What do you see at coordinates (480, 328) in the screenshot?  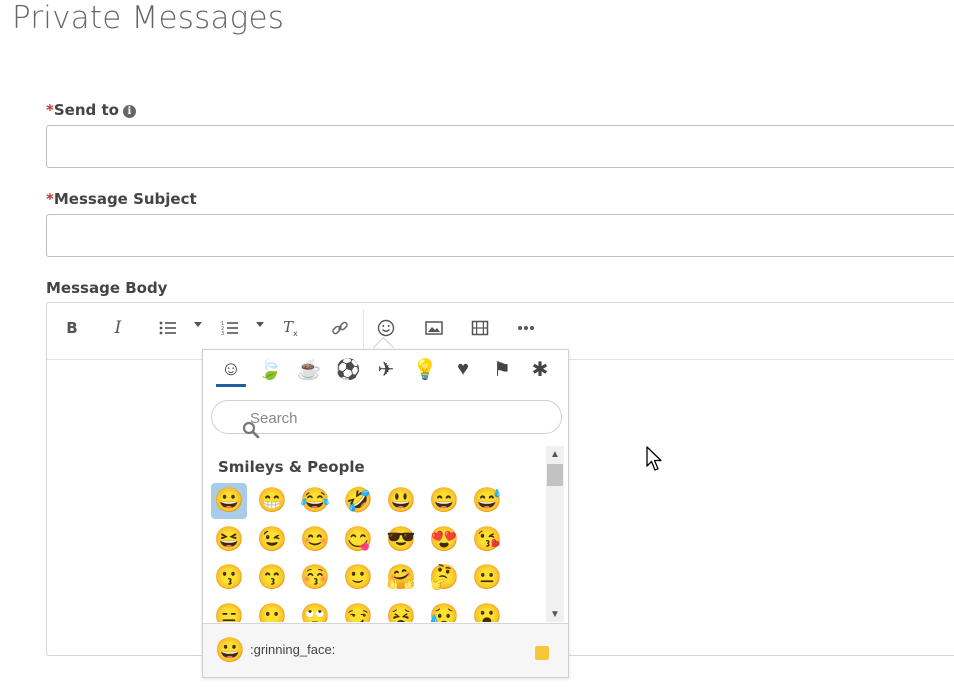 I see `video-icon` at bounding box center [480, 328].